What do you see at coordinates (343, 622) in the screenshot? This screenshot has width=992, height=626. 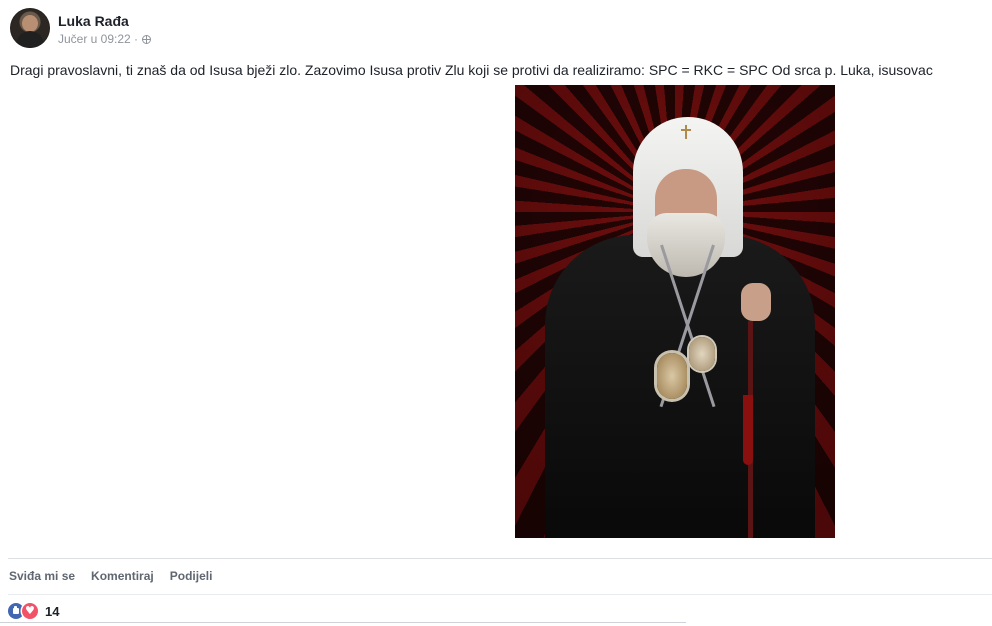 I see `comment-box-border` at bounding box center [343, 622].